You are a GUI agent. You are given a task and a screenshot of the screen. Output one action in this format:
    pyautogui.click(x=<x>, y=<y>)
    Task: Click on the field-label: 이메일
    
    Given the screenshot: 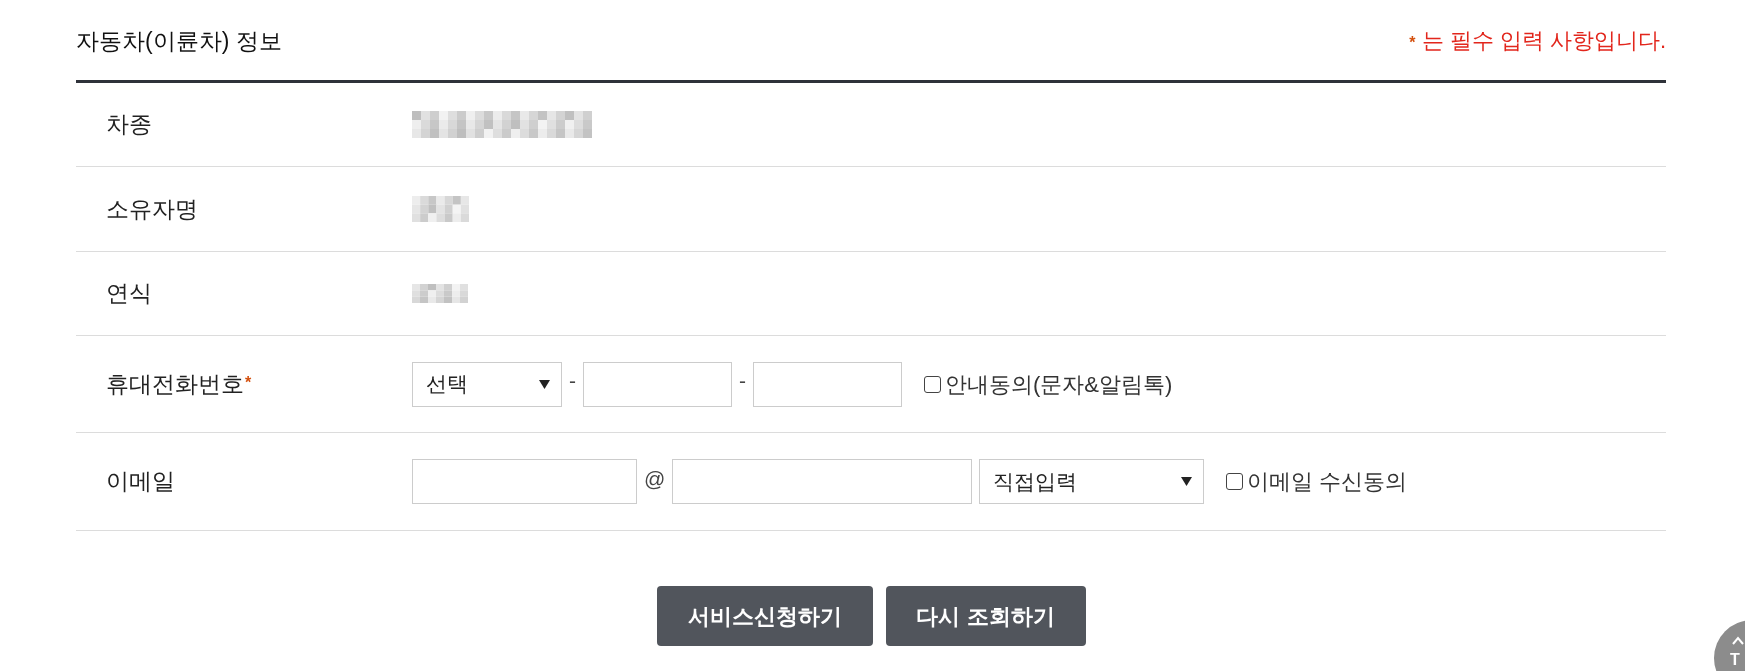 What is the action you would take?
    pyautogui.click(x=140, y=482)
    